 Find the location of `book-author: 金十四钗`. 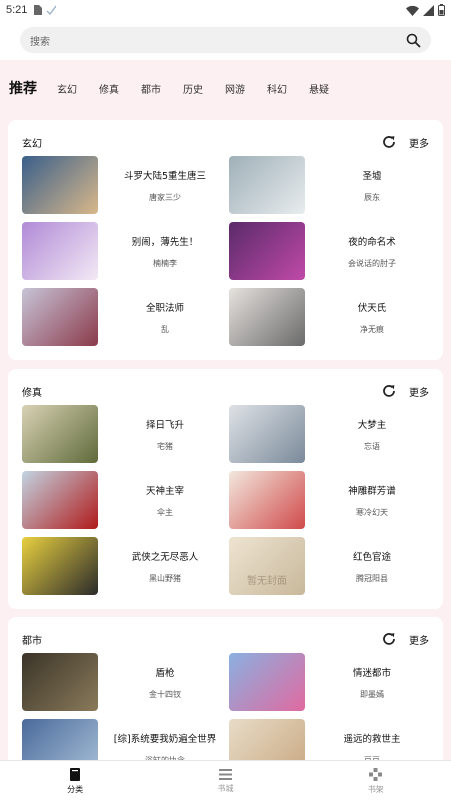

book-author: 金十四钗 is located at coordinates (165, 694).